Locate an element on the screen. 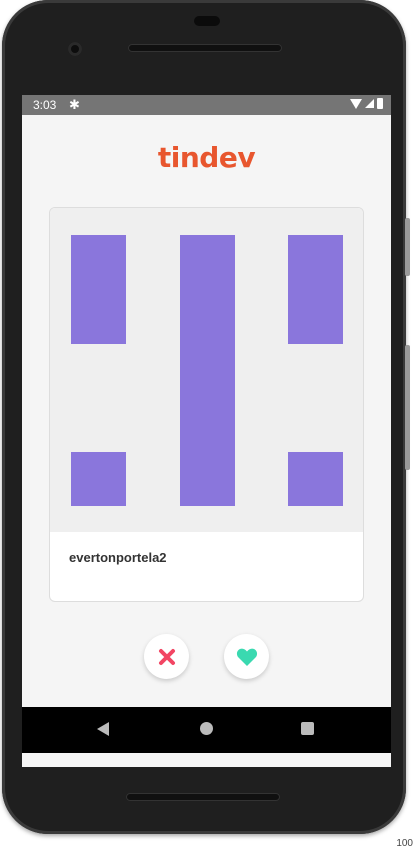 This screenshot has width=413, height=849. battery-icon is located at coordinates (380, 103).